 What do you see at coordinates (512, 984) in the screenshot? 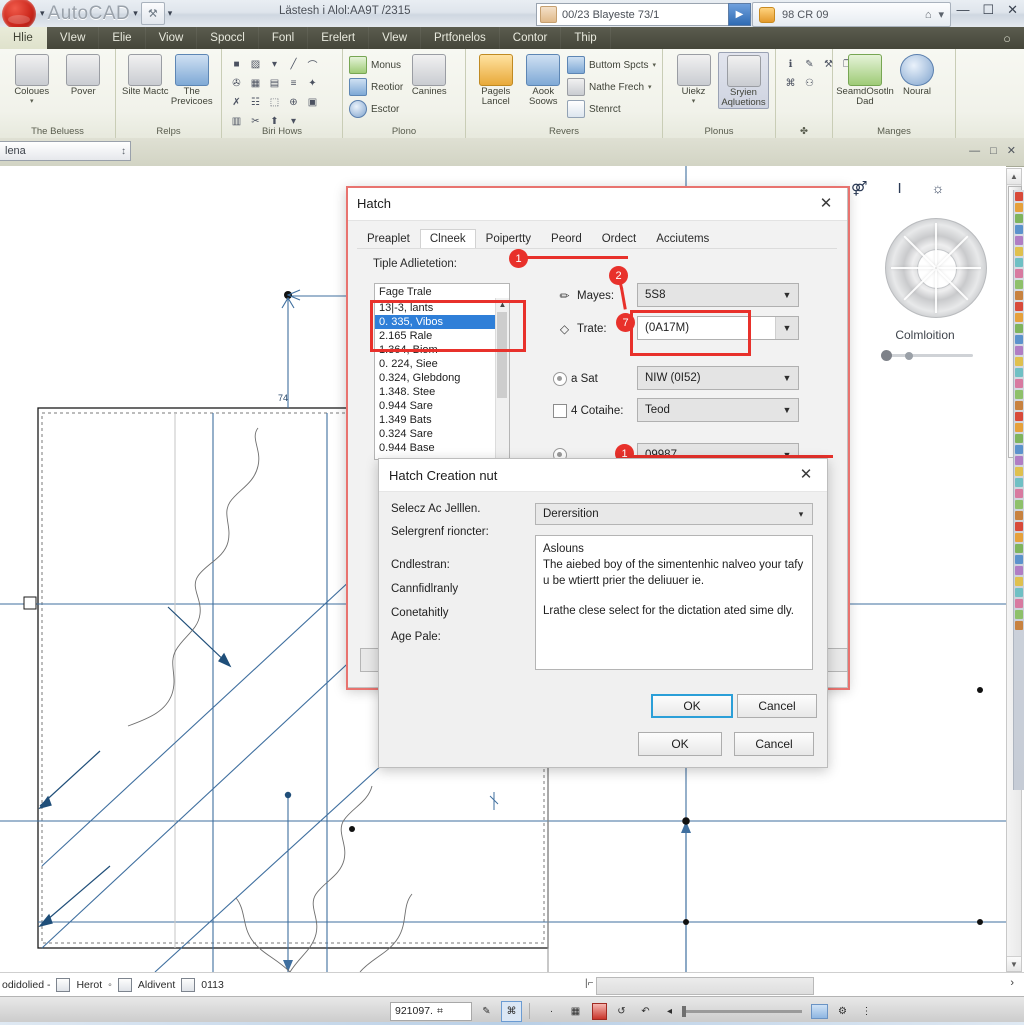
I see `command-line-area: odidolied - Herot ◦ Aldivent 0113 |⌐ ›` at bounding box center [512, 984].